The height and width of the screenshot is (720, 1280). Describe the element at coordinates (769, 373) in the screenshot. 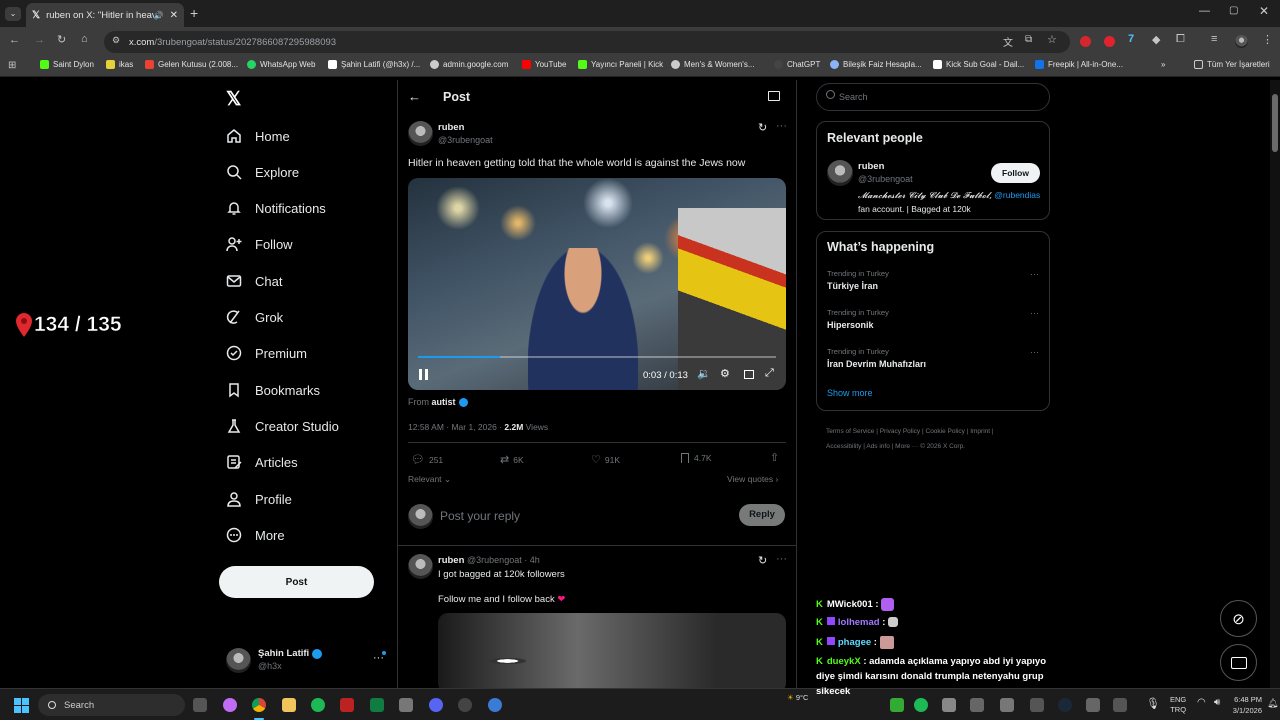

I see `fullscreen-icon: ⤢` at that location.